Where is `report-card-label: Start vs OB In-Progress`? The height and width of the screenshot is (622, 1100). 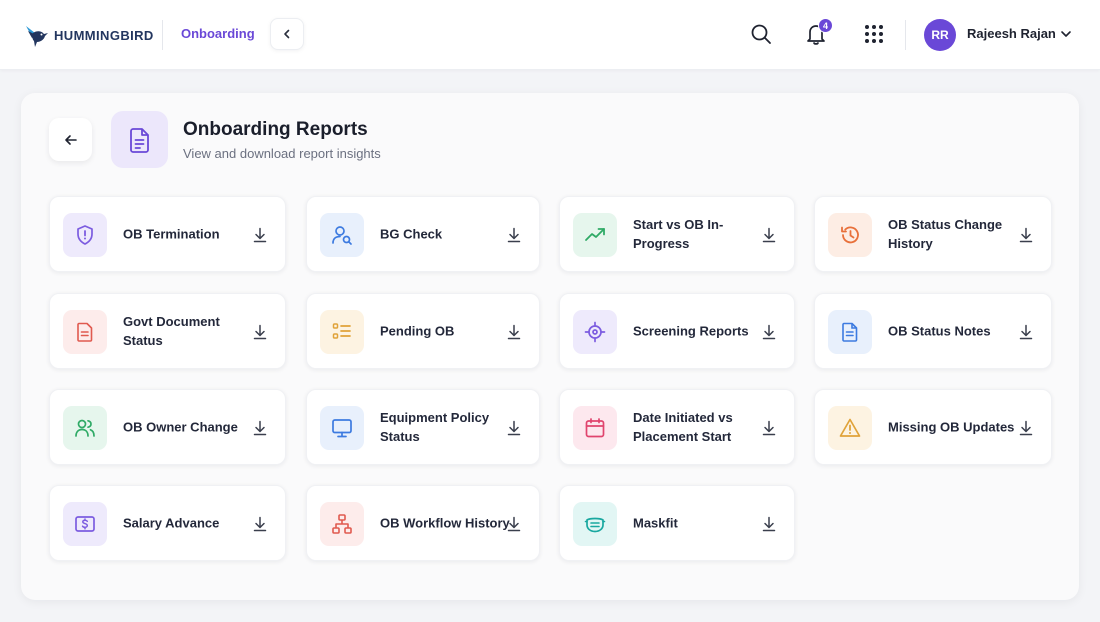 report-card-label: Start vs OB In-Progress is located at coordinates (678, 234).